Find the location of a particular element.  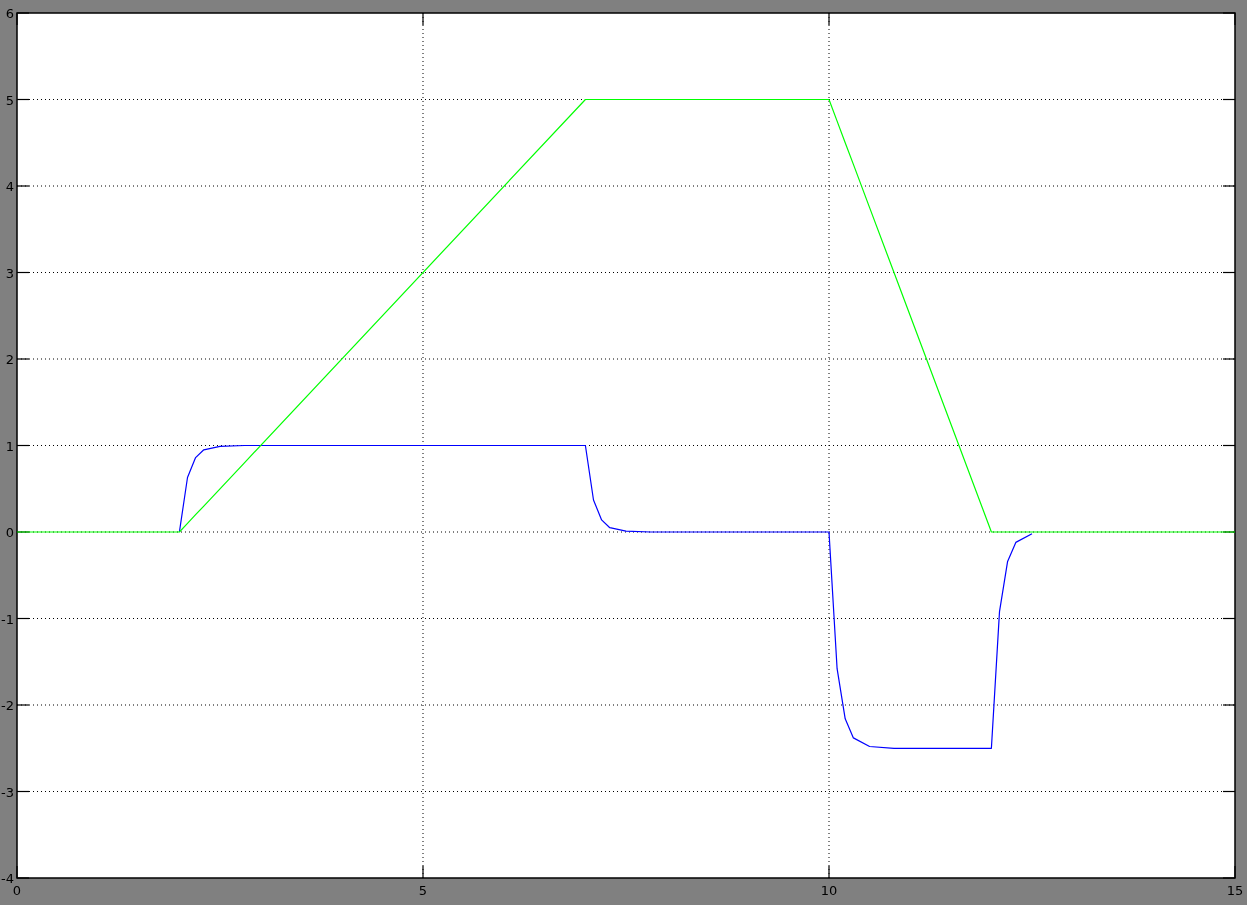

y-tick-label: -1 is located at coordinates (7, 619).